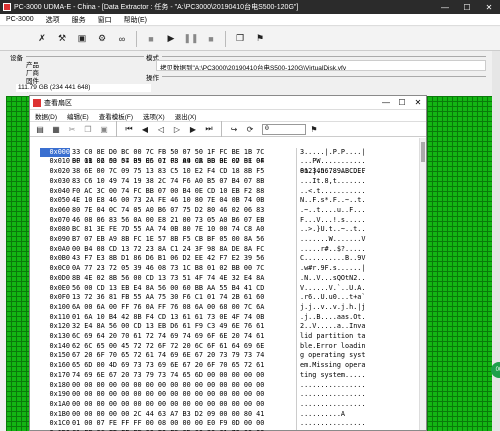 The width and height of the screenshot is (500, 431). What do you see at coordinates (46, 116) in the screenshot?
I see `menu-data: 数据(D)` at bounding box center [46, 116].